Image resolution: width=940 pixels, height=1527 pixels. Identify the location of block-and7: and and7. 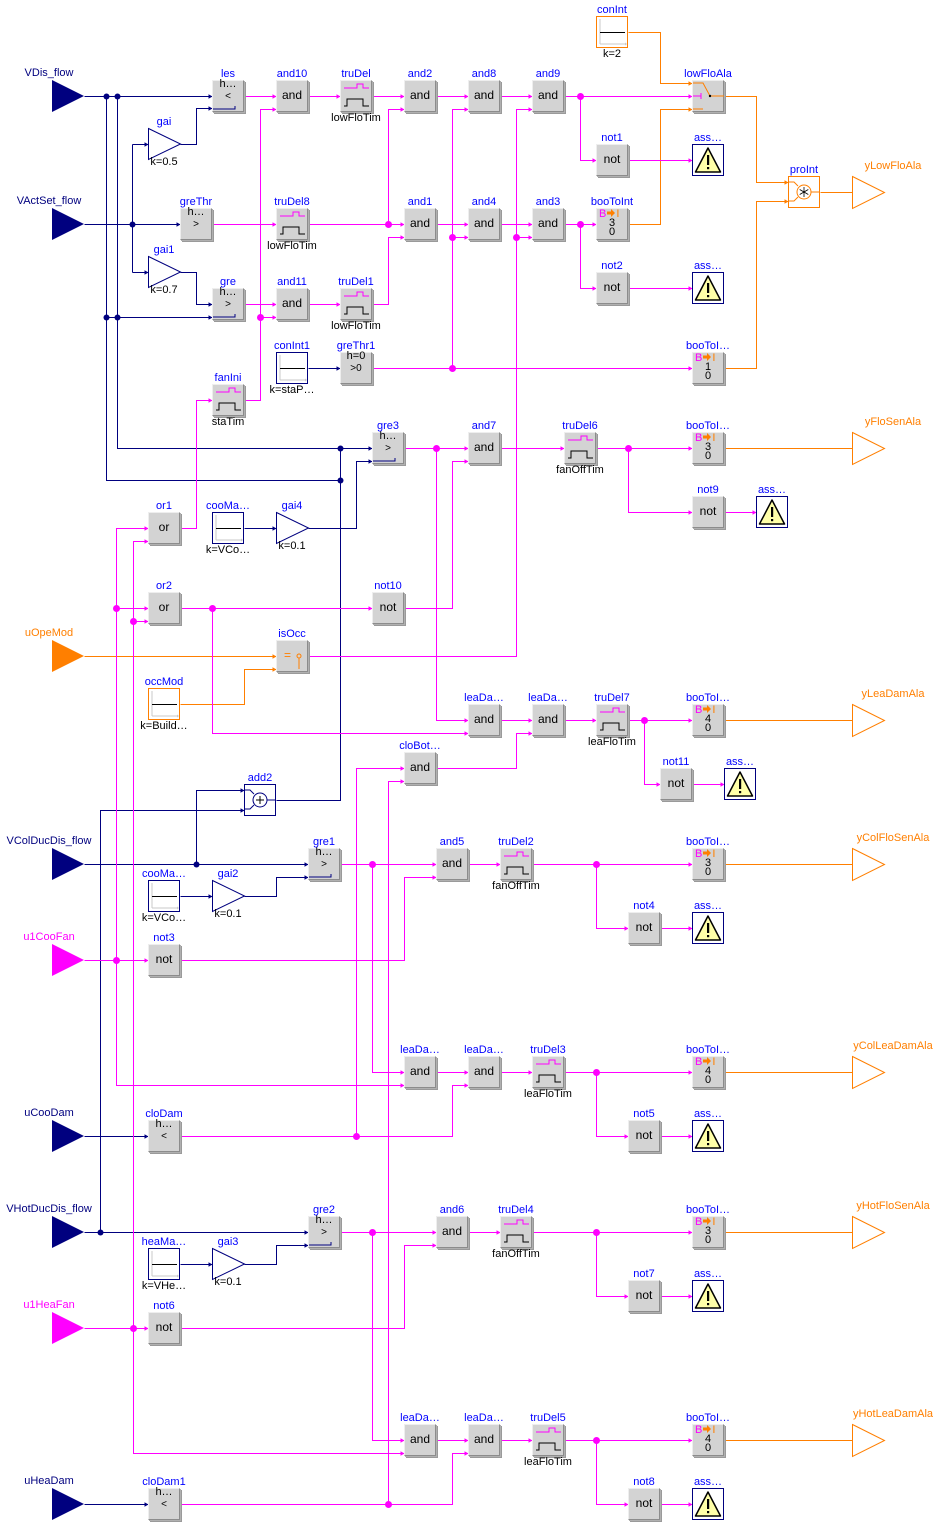
(484, 442).